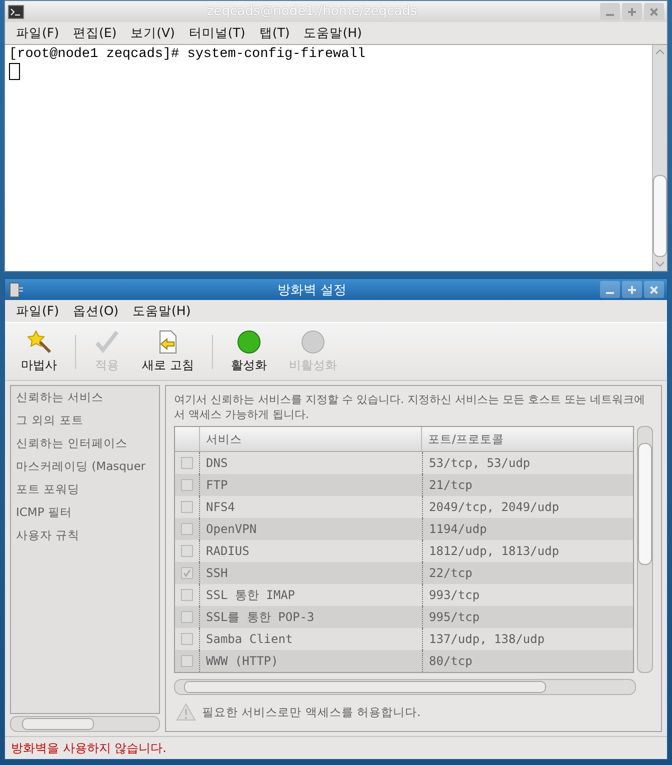  What do you see at coordinates (404, 529) in the screenshot?
I see `table-row: OpenVPN 1194/udp` at bounding box center [404, 529].